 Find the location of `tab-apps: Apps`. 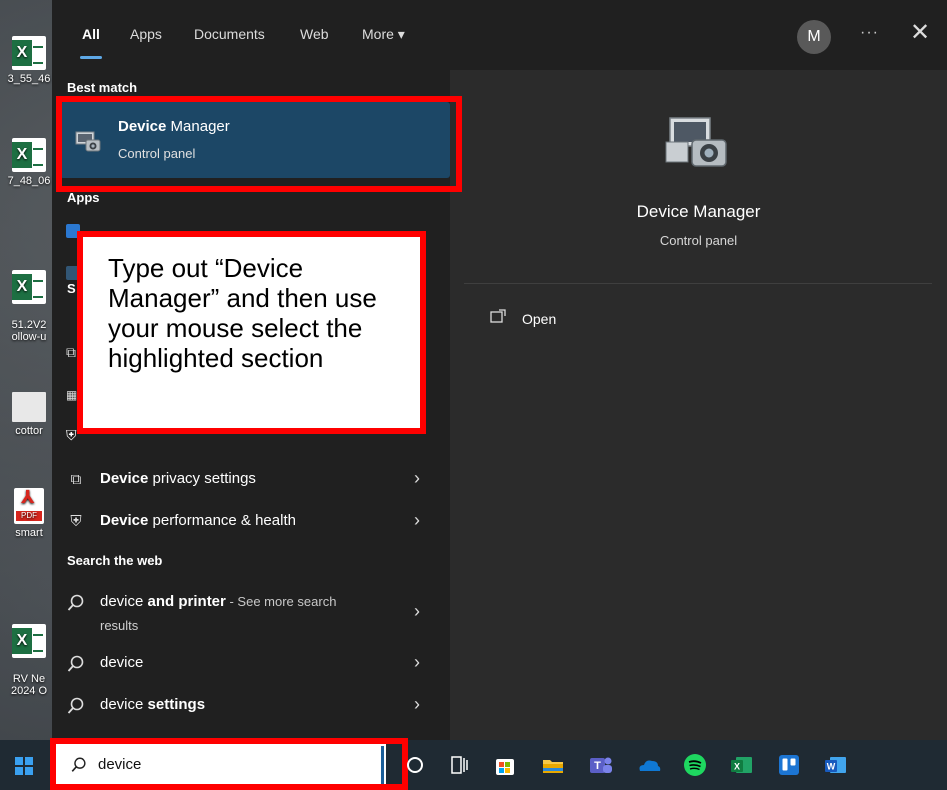

tab-apps: Apps is located at coordinates (146, 34).